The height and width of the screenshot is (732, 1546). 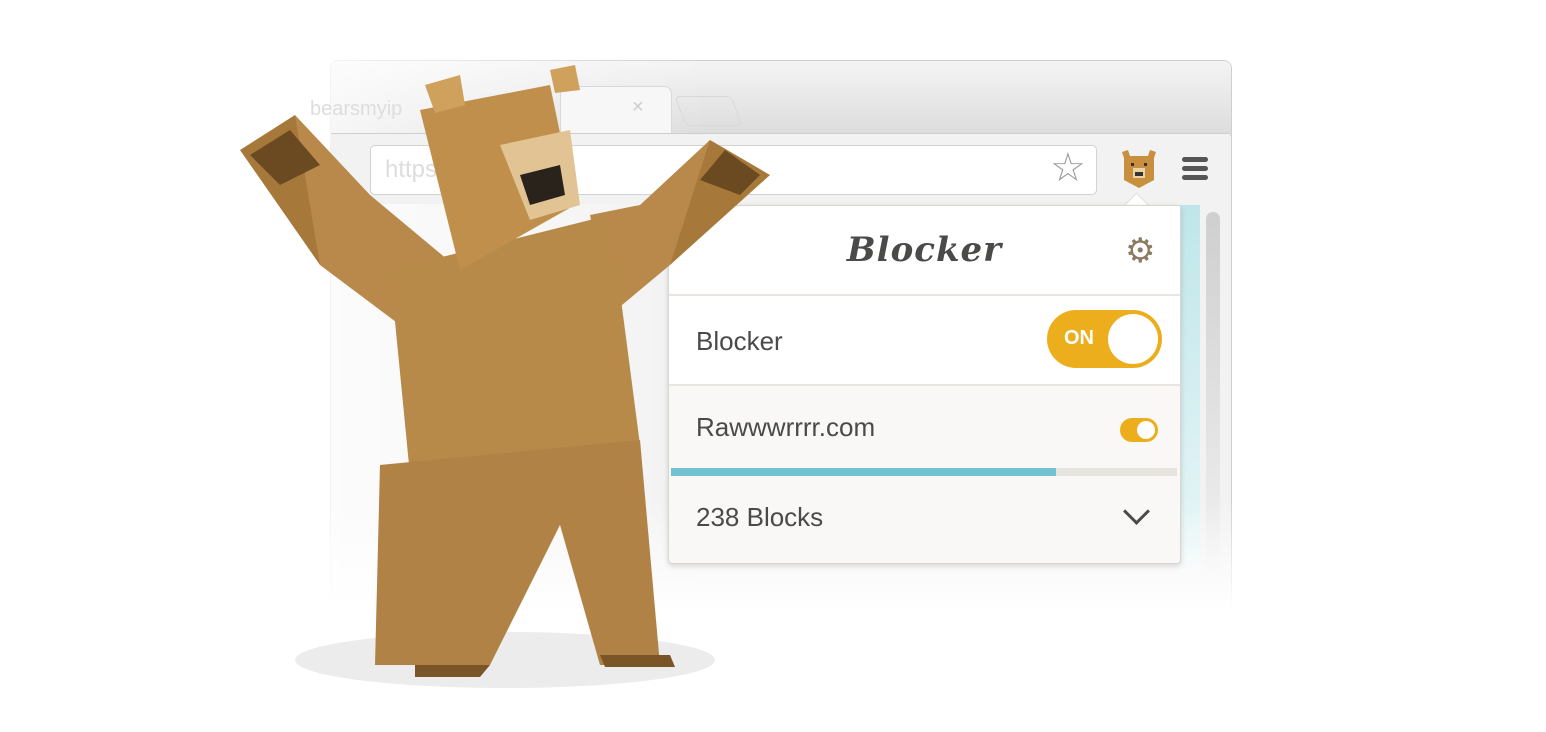 I want to click on site-toggle, so click(x=1139, y=430).